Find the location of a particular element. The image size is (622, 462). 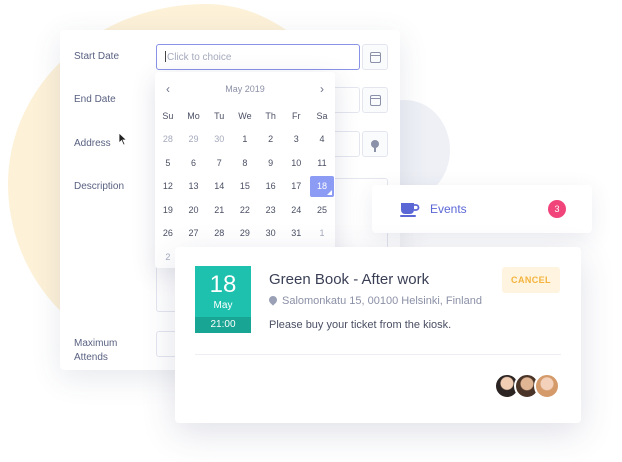

map-pin-icon is located at coordinates (375, 146).